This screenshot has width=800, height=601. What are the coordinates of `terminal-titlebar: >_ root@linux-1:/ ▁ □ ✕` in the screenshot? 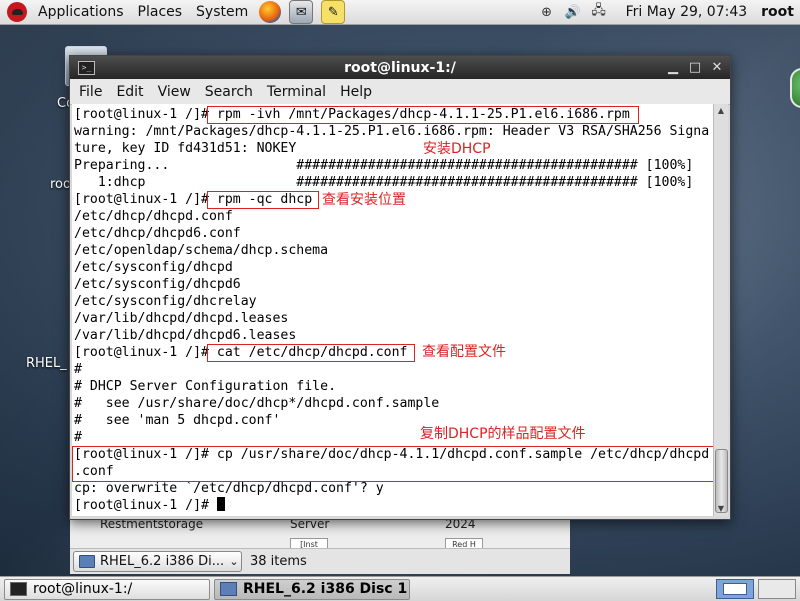 It's located at (400, 67).